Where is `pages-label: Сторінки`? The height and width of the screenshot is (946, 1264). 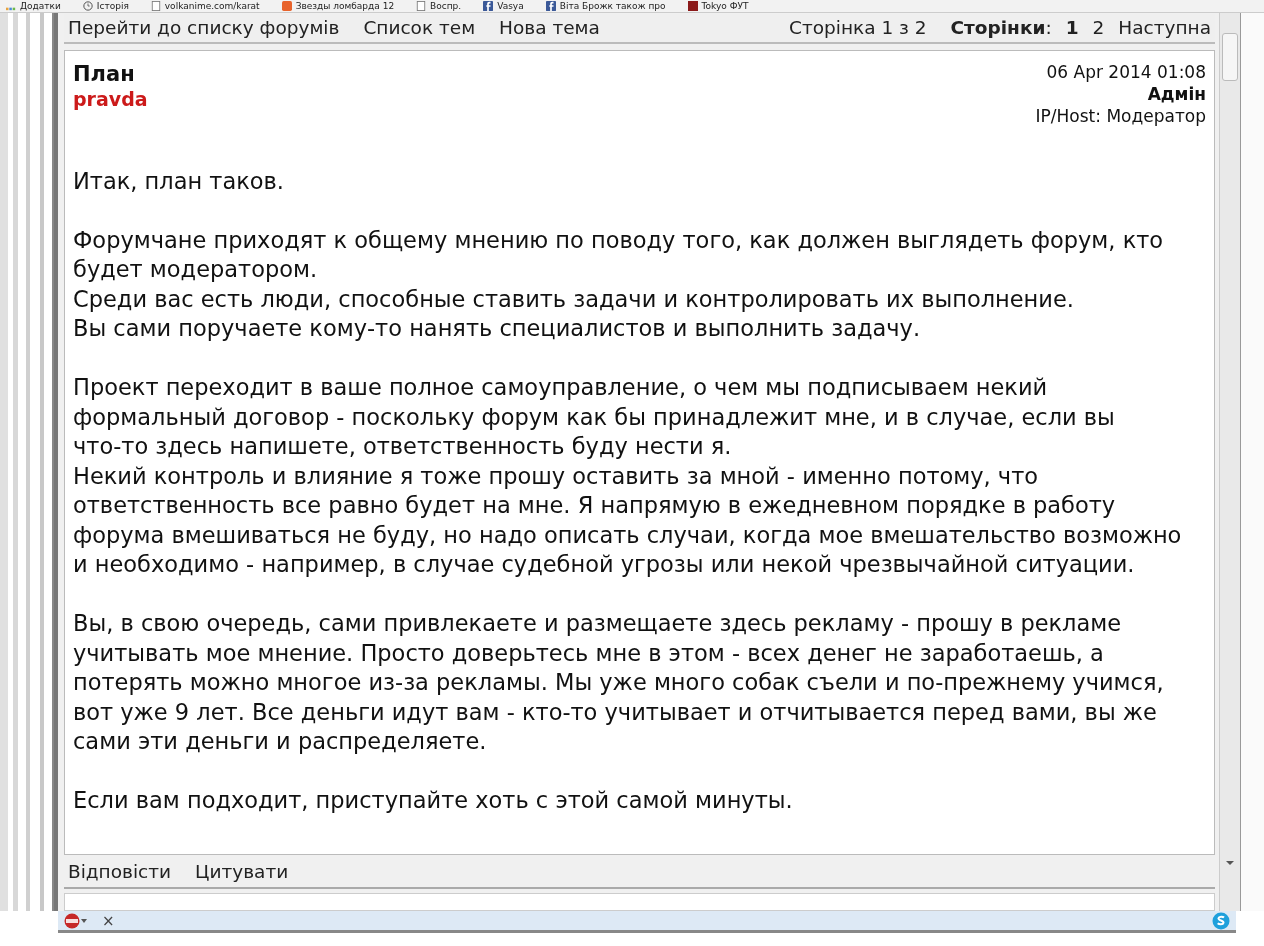
pages-label: Сторінки is located at coordinates (998, 28).